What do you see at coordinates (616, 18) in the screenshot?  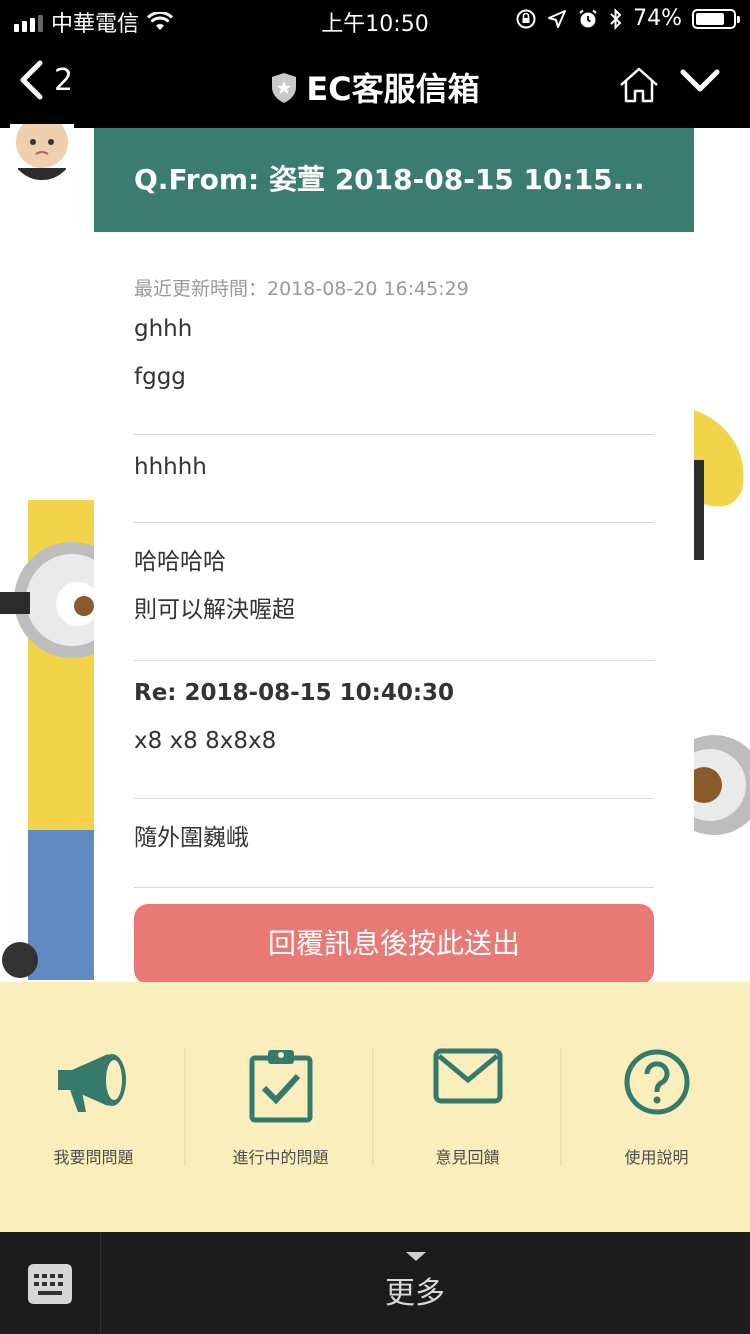 I see `bluetooth-icon` at bounding box center [616, 18].